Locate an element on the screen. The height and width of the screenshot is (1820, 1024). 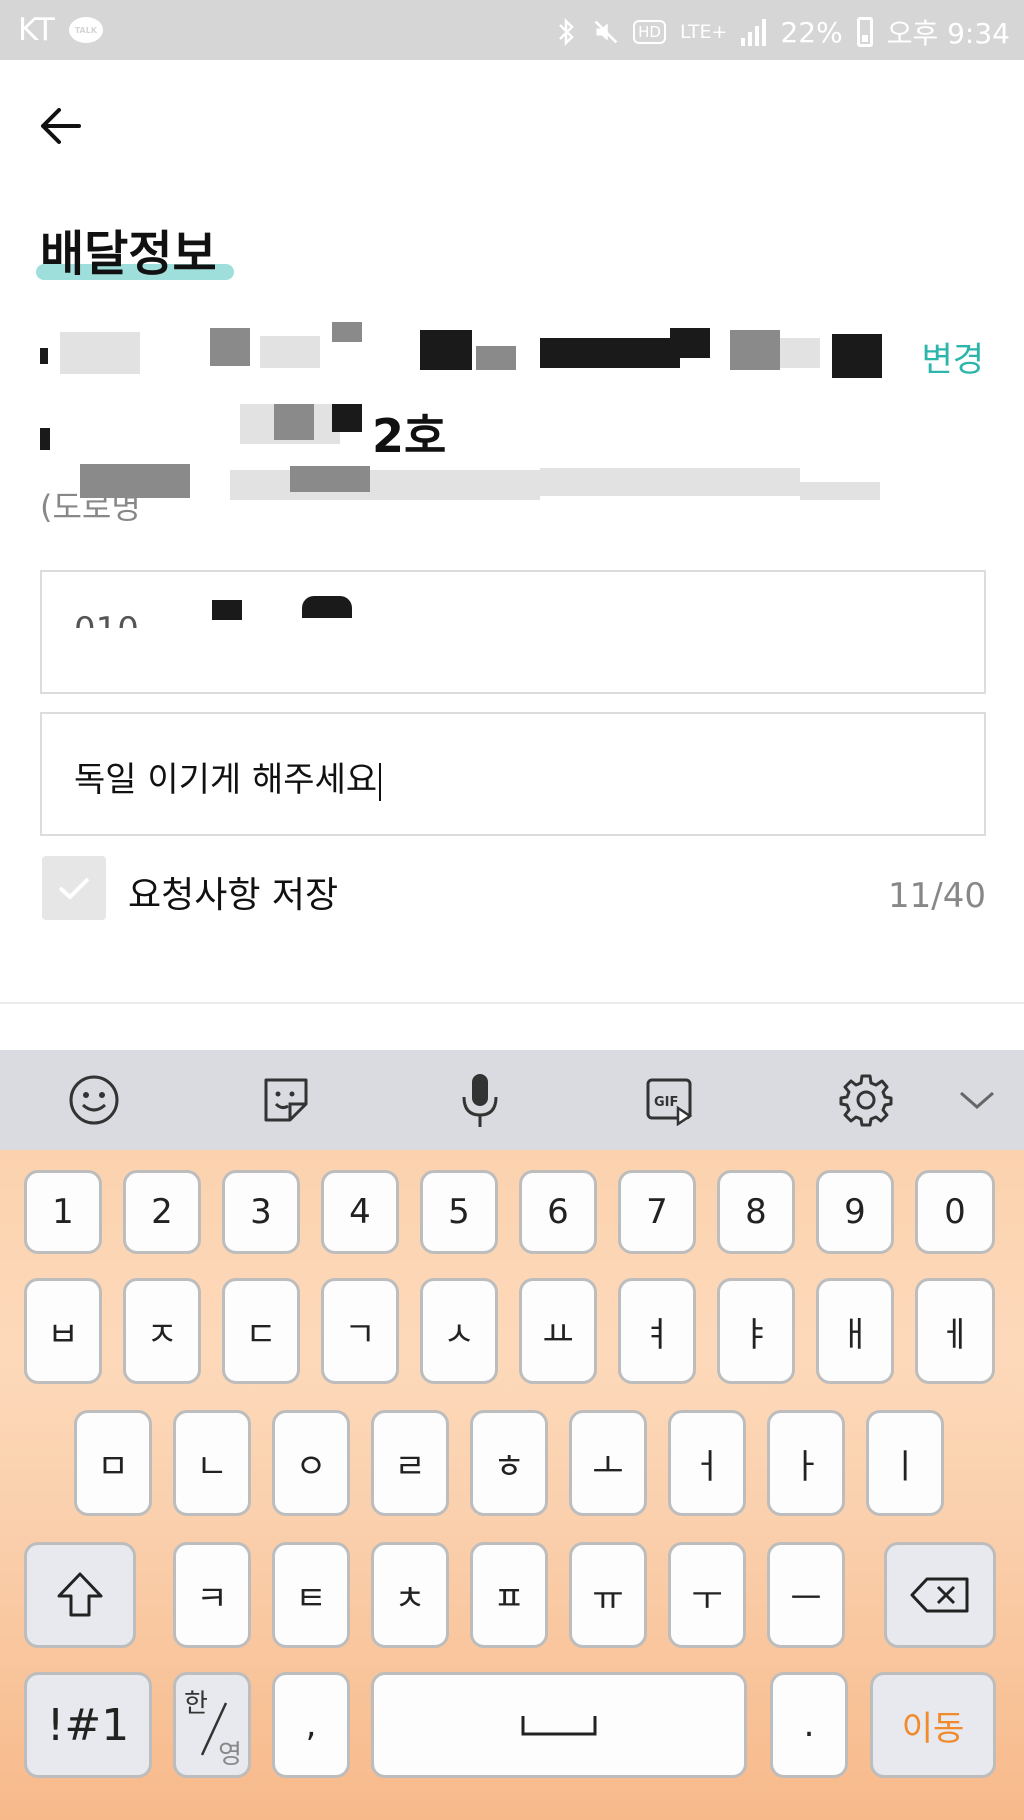
mute-icon is located at coordinates (606, 32).